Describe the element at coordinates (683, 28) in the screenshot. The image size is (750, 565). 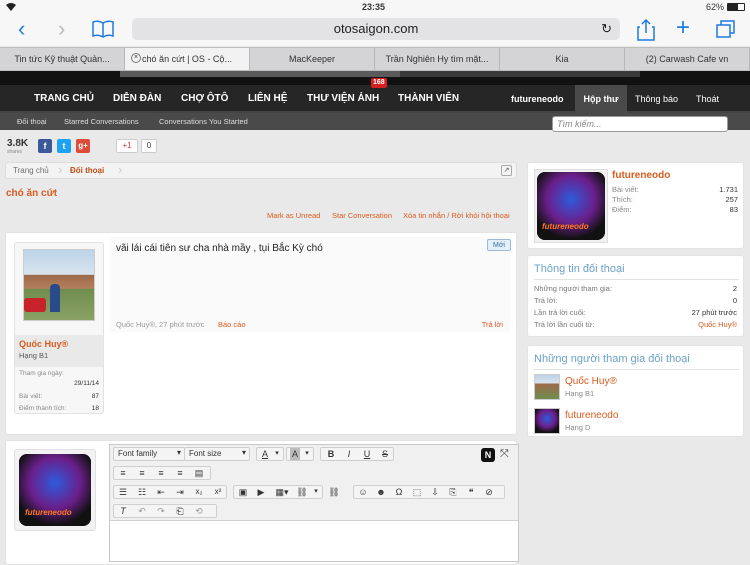
I see `new-tab-icon: +` at that location.